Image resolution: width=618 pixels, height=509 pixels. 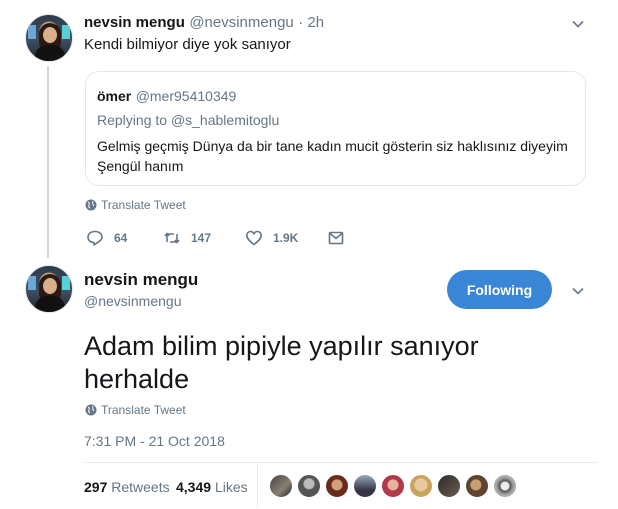 I want to click on following-button: Following, so click(x=499, y=289).